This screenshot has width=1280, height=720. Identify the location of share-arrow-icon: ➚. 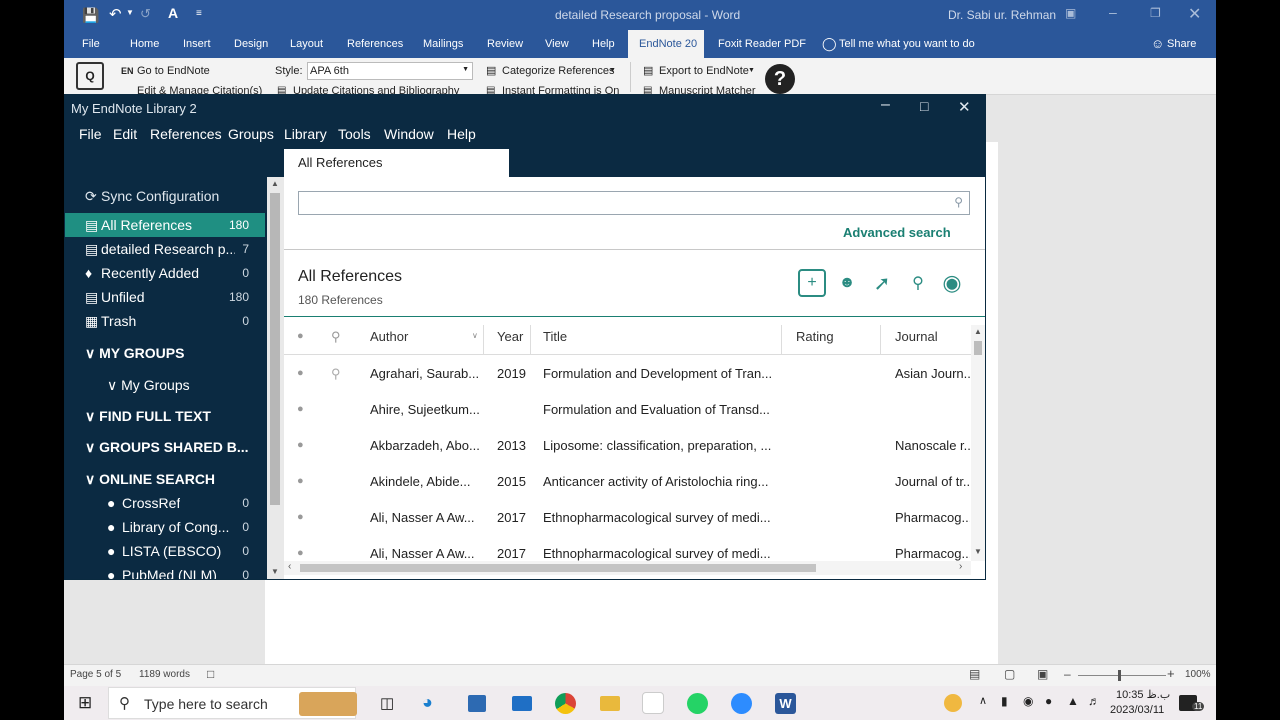
(882, 283).